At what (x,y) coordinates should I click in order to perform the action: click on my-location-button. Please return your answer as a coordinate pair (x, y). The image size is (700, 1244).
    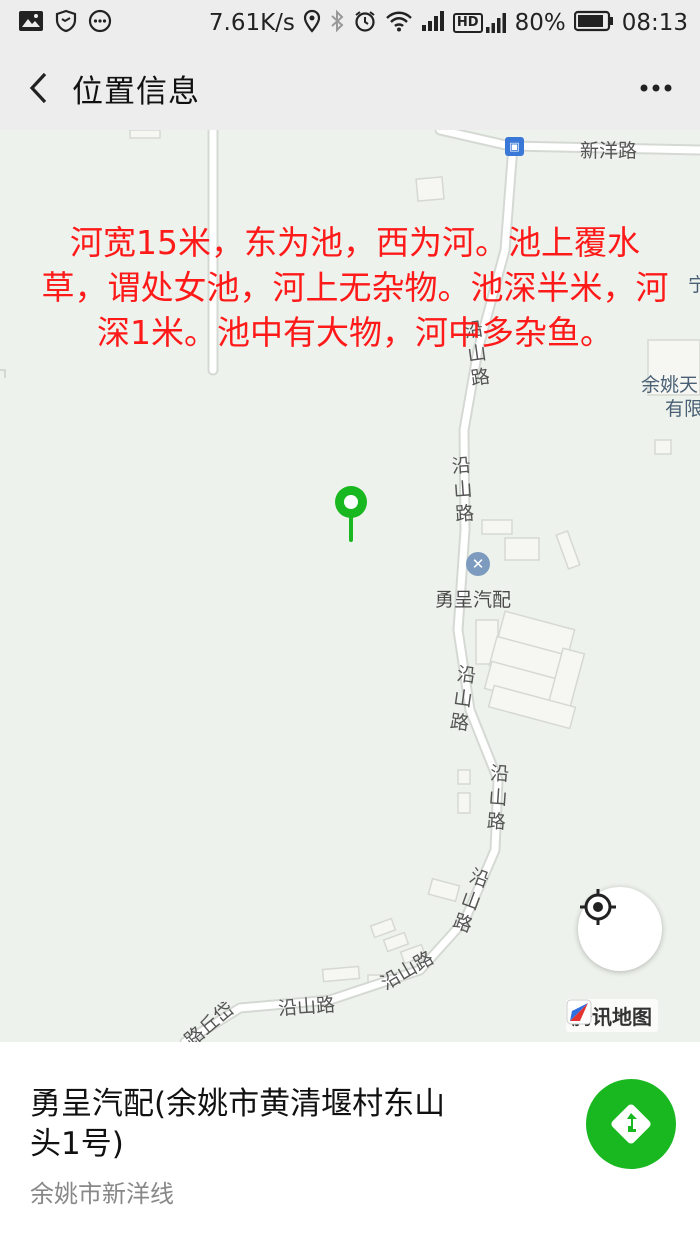
    Looking at the image, I should click on (620, 929).